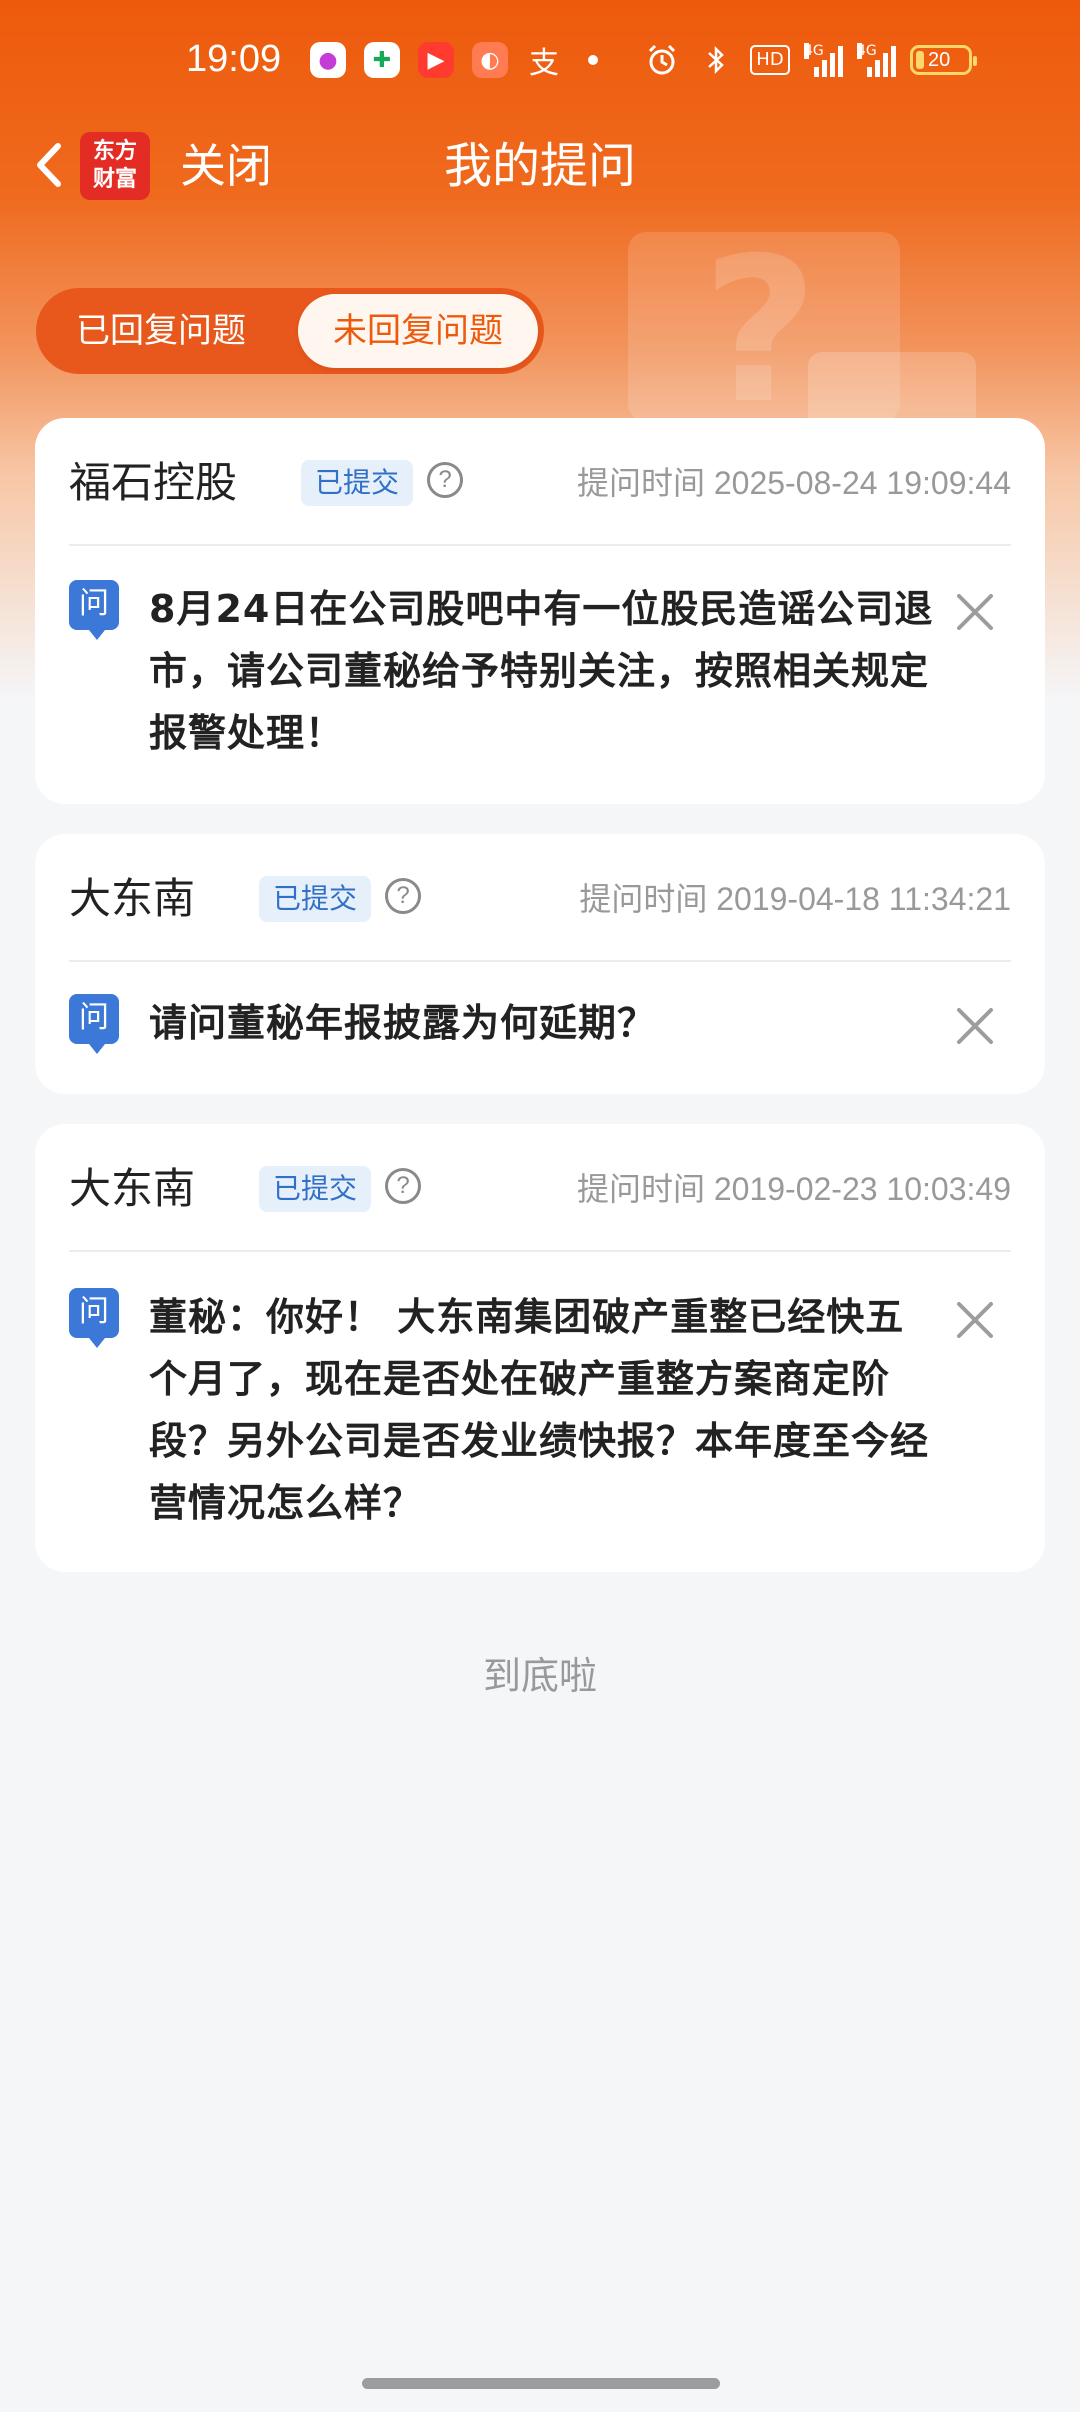 The height and width of the screenshot is (2412, 1080). Describe the element at coordinates (920, 60) in the screenshot. I see `battery-level` at that location.